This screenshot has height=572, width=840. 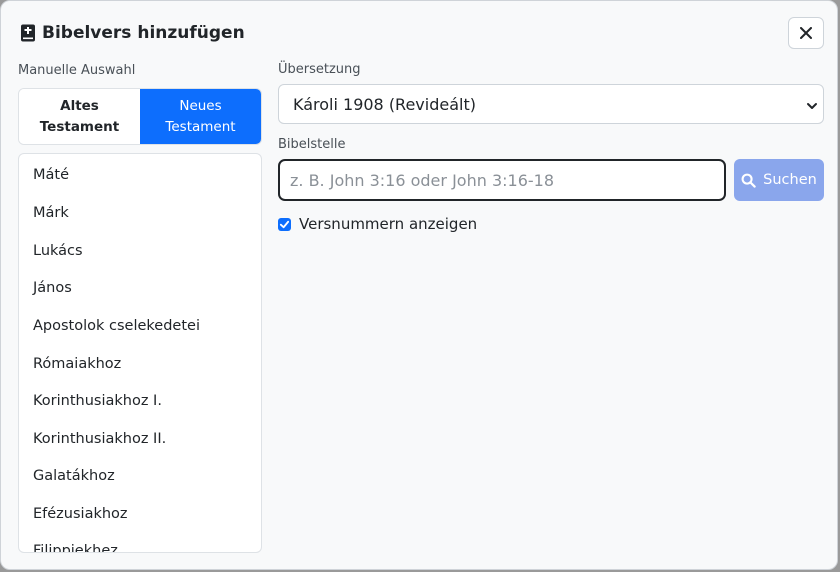 I want to click on tab-new-testament: Neues Testament, so click(x=200, y=116).